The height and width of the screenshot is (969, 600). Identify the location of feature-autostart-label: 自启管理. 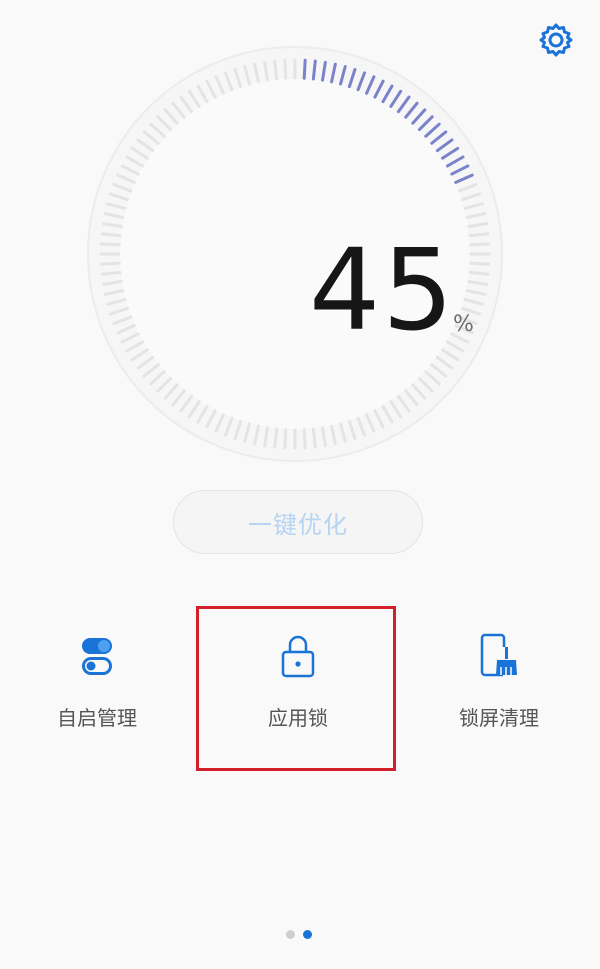
(97, 718).